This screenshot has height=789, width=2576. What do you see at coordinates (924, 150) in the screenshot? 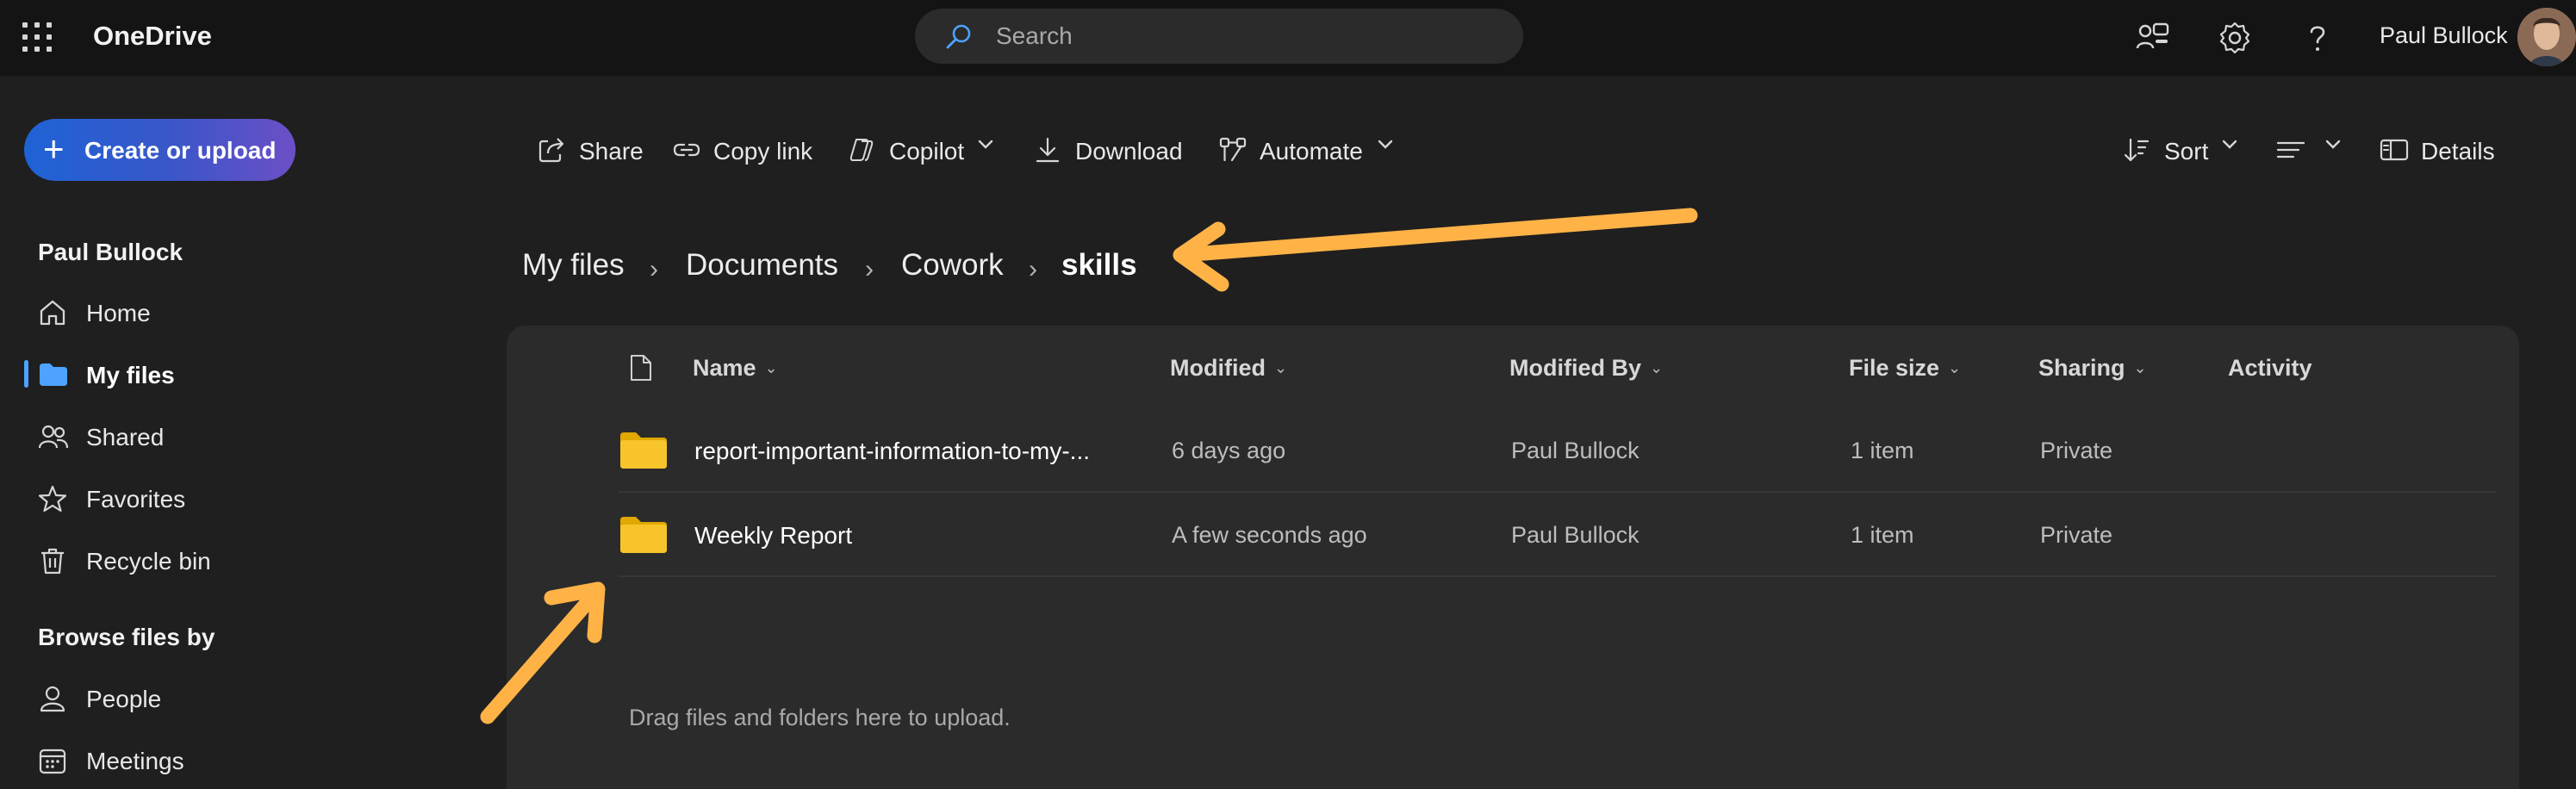
I see `copilot-button: Copilot` at bounding box center [924, 150].